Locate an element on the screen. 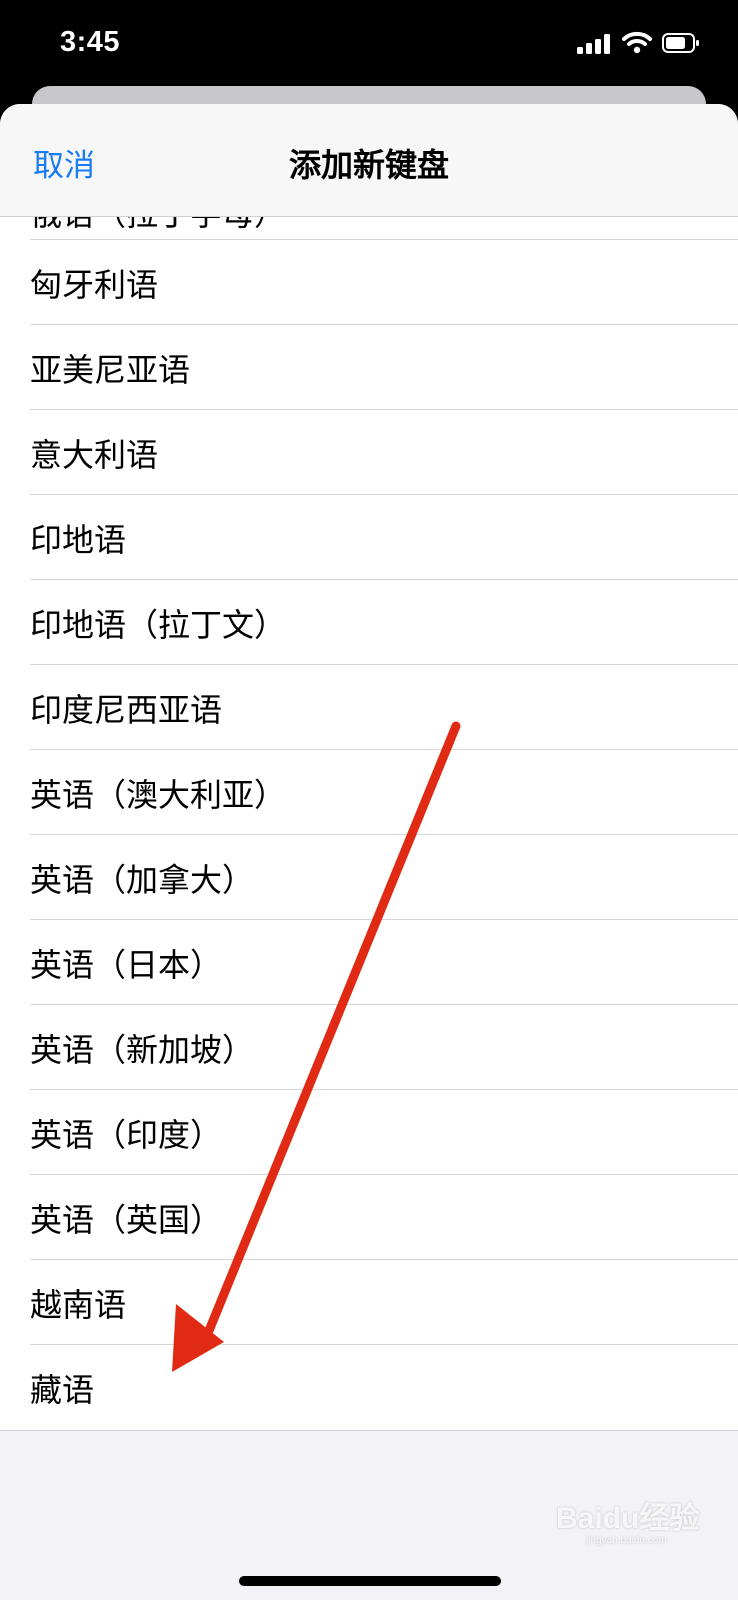  status-time: 3:45 is located at coordinates (90, 42).